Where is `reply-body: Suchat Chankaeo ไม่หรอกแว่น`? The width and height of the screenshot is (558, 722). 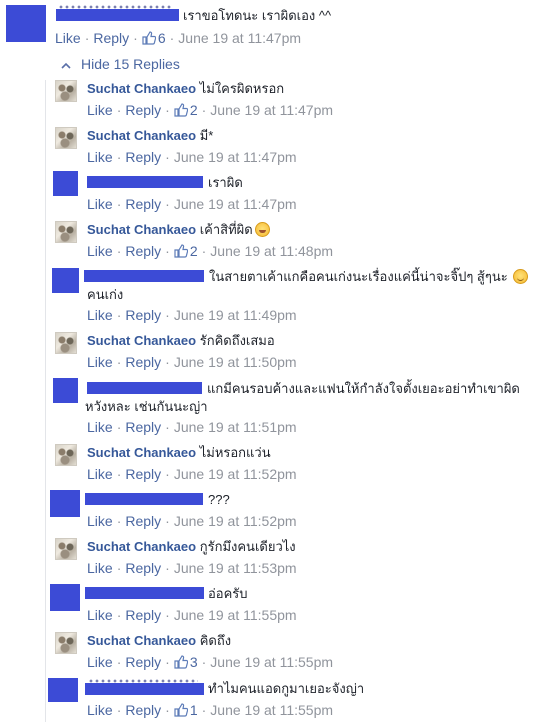 reply-body: Suchat Chankaeo ไม่หรอกแว่น is located at coordinates (179, 452).